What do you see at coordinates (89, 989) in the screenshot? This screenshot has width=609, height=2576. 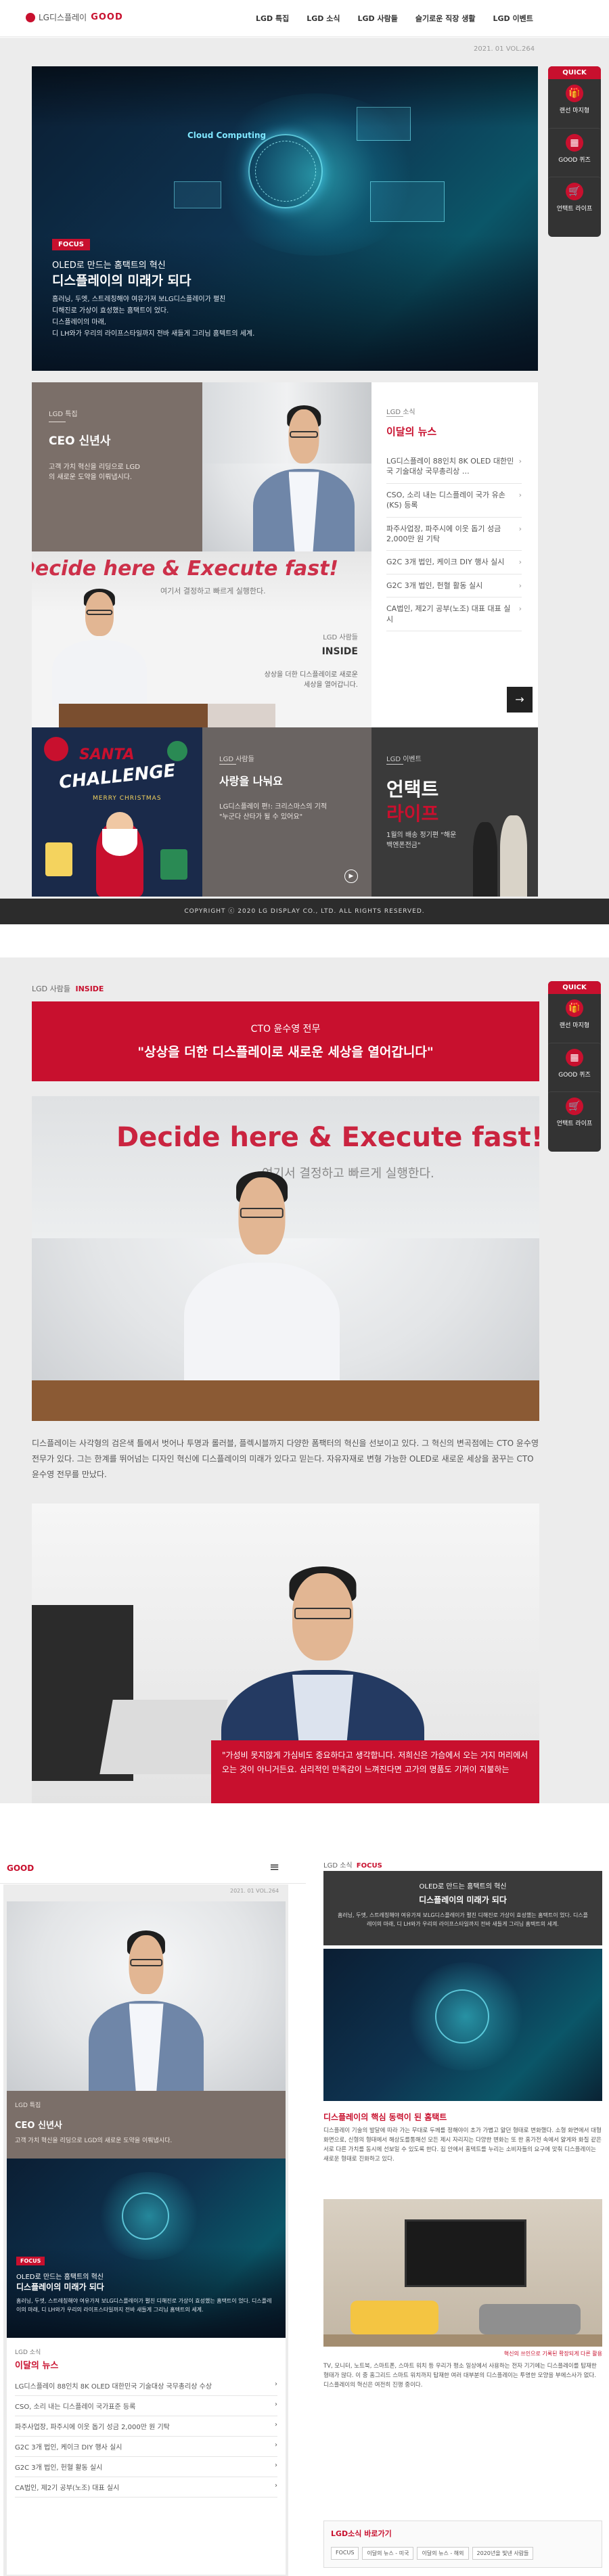 I see `breadcrumb-current: INSIDE` at bounding box center [89, 989].